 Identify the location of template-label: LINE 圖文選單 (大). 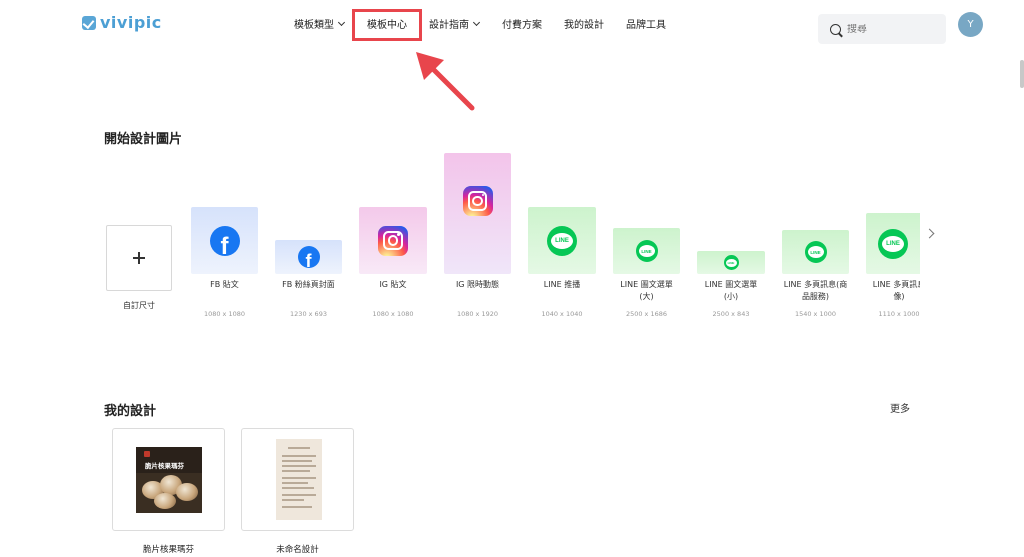
(646, 290).